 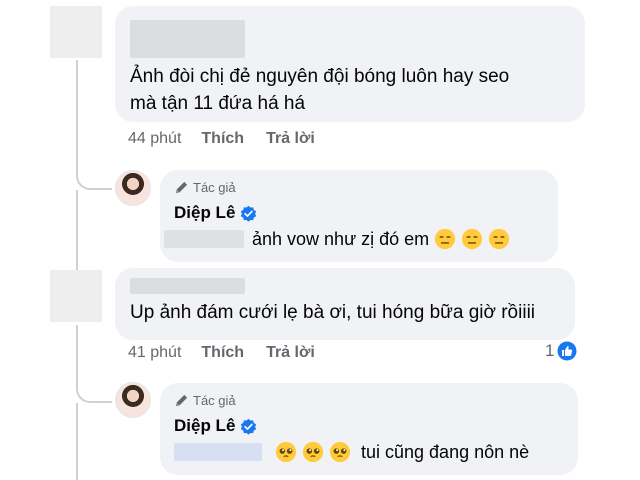 I want to click on comment-time: 41 phút, so click(x=154, y=353).